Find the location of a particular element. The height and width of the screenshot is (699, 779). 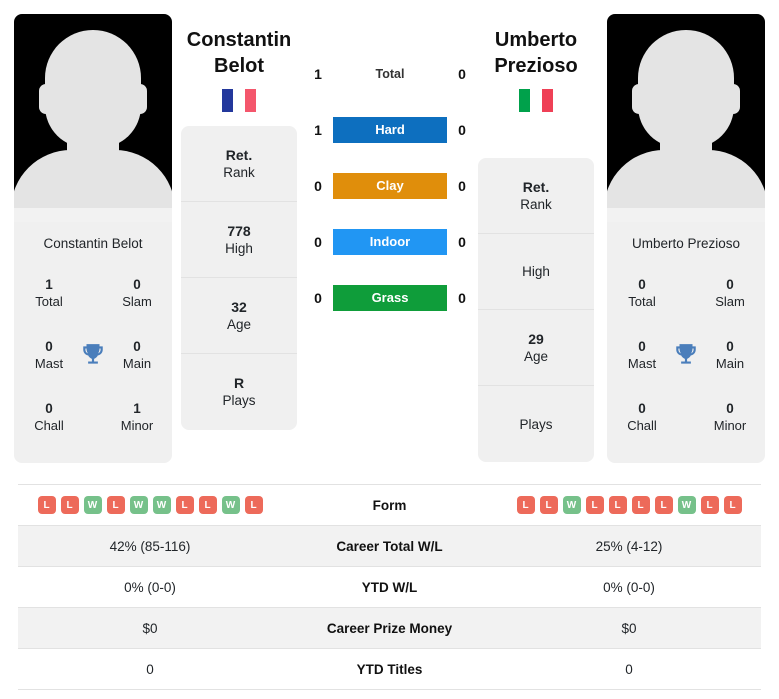

table-row-ytd-wl: 0% (0-0) YTD W/L 0% (0-0) is located at coordinates (389, 587).